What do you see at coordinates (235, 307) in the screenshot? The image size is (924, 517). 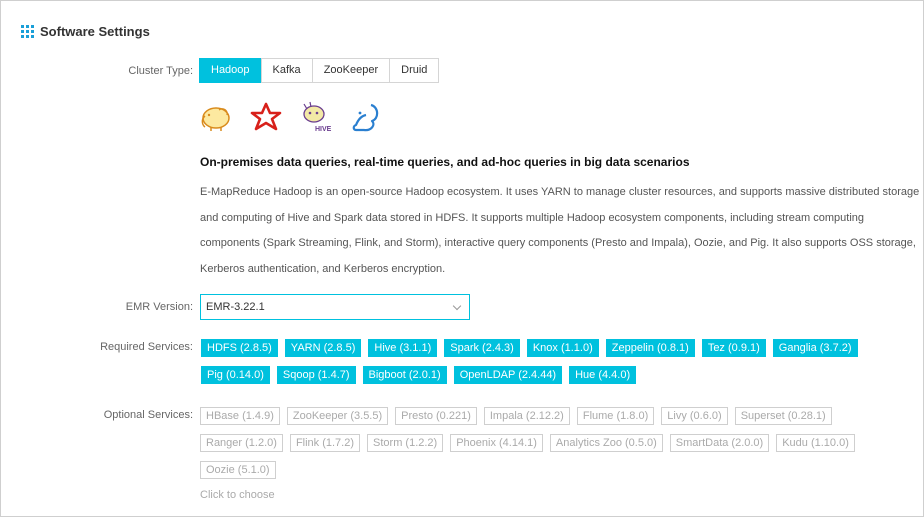 I see `emr-version-value: EMR-3.22.1` at bounding box center [235, 307].